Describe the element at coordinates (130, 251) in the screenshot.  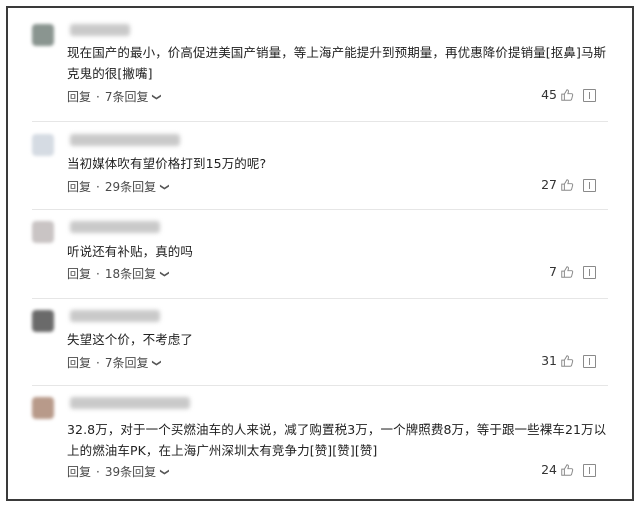
I see `comment-text: 听说还有补贴，真的吗` at that location.